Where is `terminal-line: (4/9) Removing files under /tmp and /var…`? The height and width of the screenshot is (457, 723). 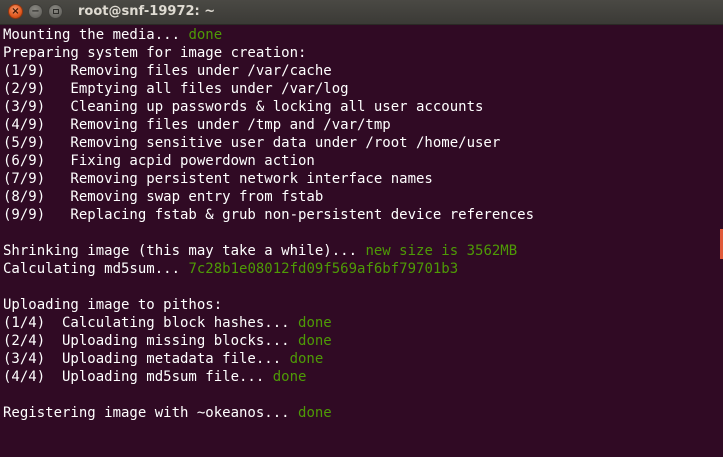 terminal-line: (4/9) Removing files under /tmp and /var… is located at coordinates (359, 125).